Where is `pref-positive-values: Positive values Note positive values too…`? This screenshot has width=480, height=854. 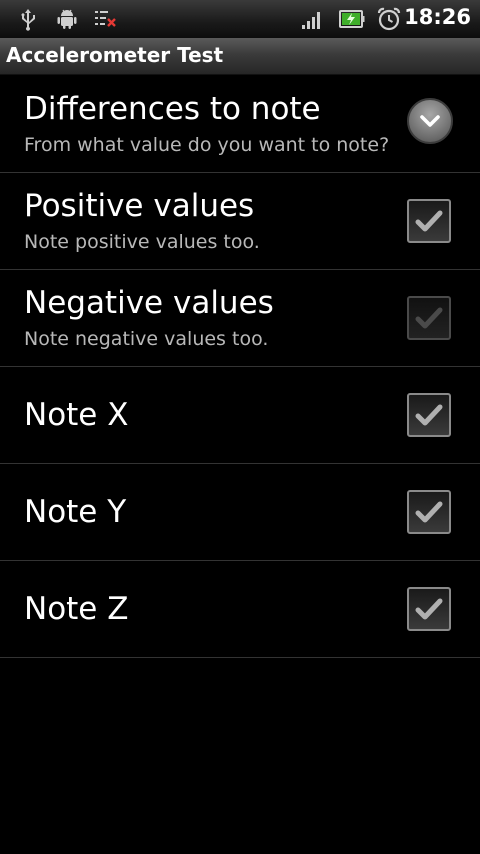 pref-positive-values: Positive values Note positive values too… is located at coordinates (240, 221).